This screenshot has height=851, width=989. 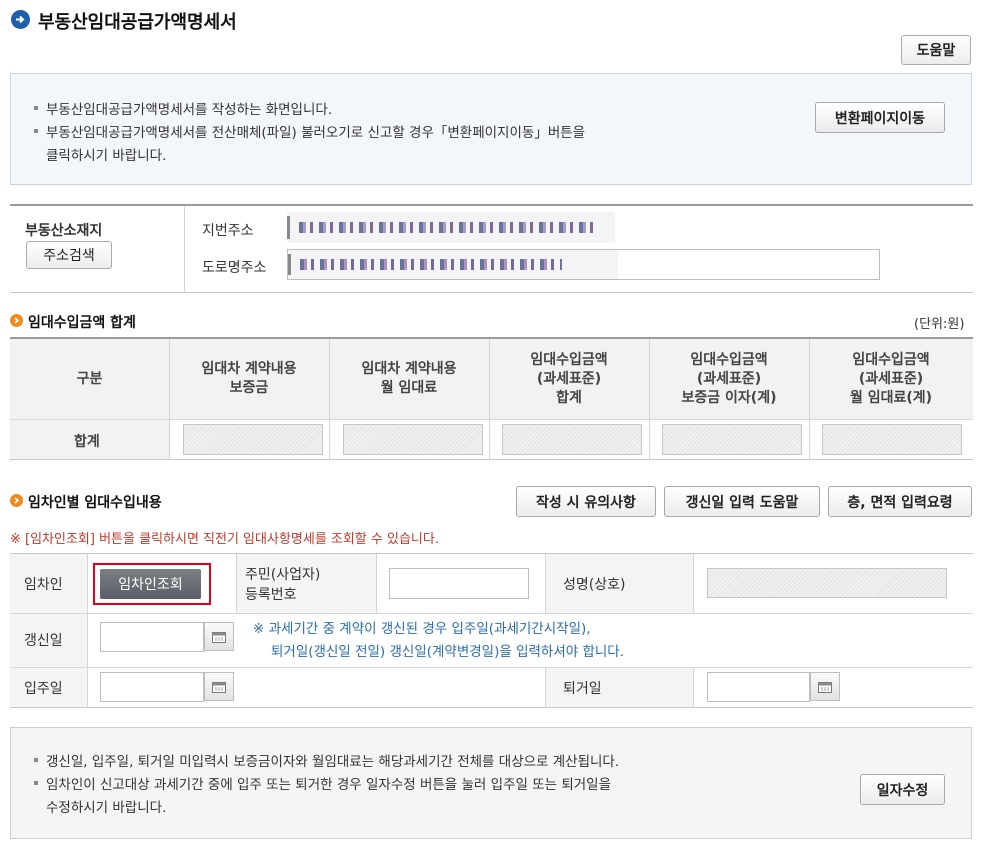 I want to click on address-label: 부동산소재지, so click(x=64, y=231).